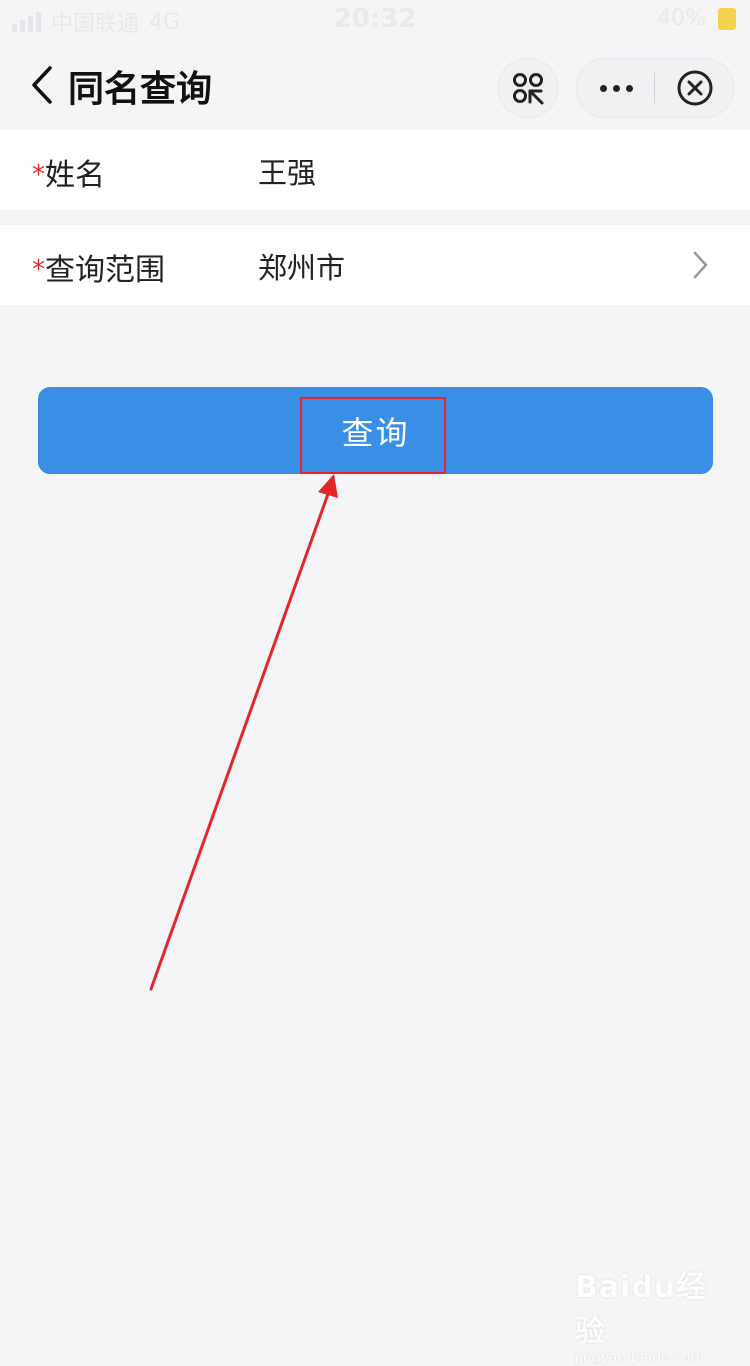 Image resolution: width=750 pixels, height=1366 pixels. I want to click on more-button, so click(616, 88).